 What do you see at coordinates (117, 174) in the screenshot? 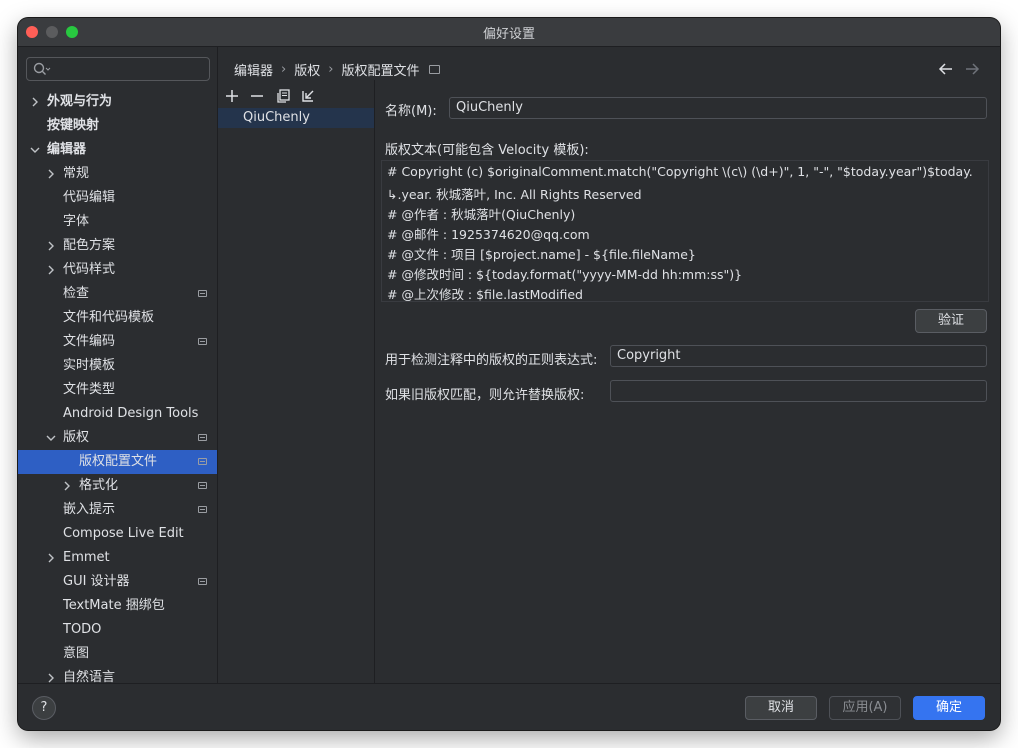
I see `sidebar-item-常规: 常规` at bounding box center [117, 174].